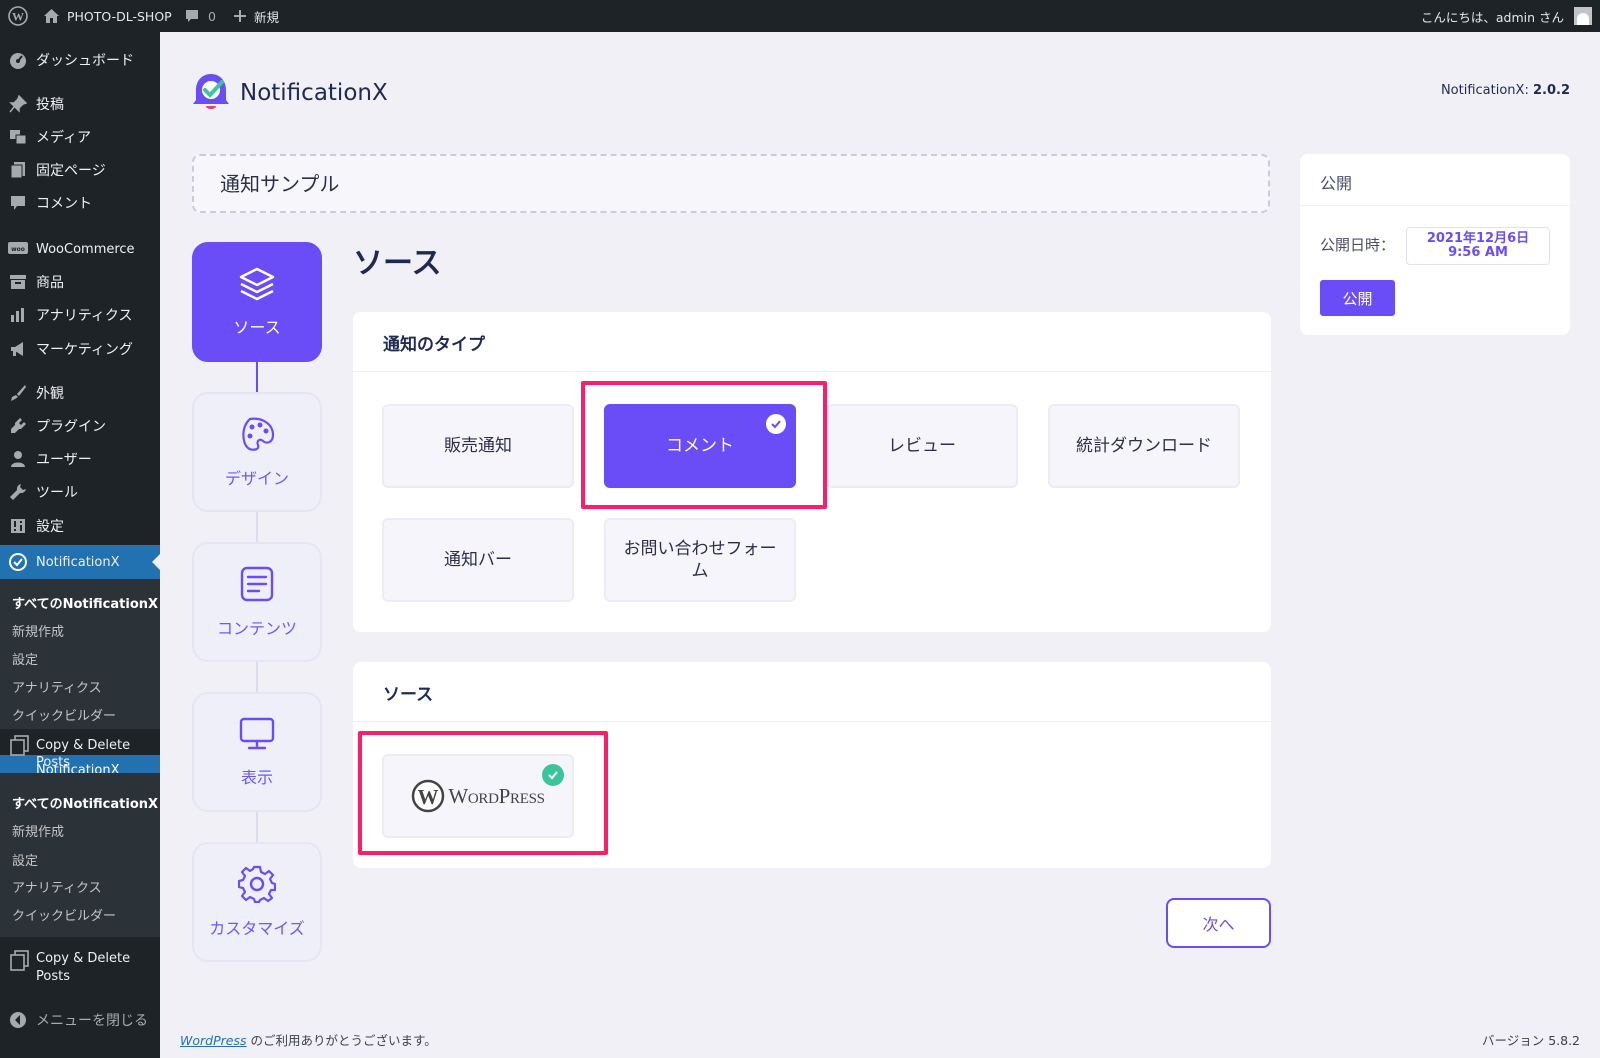 This screenshot has height=1058, width=1600. I want to click on brush-icon, so click(18, 393).